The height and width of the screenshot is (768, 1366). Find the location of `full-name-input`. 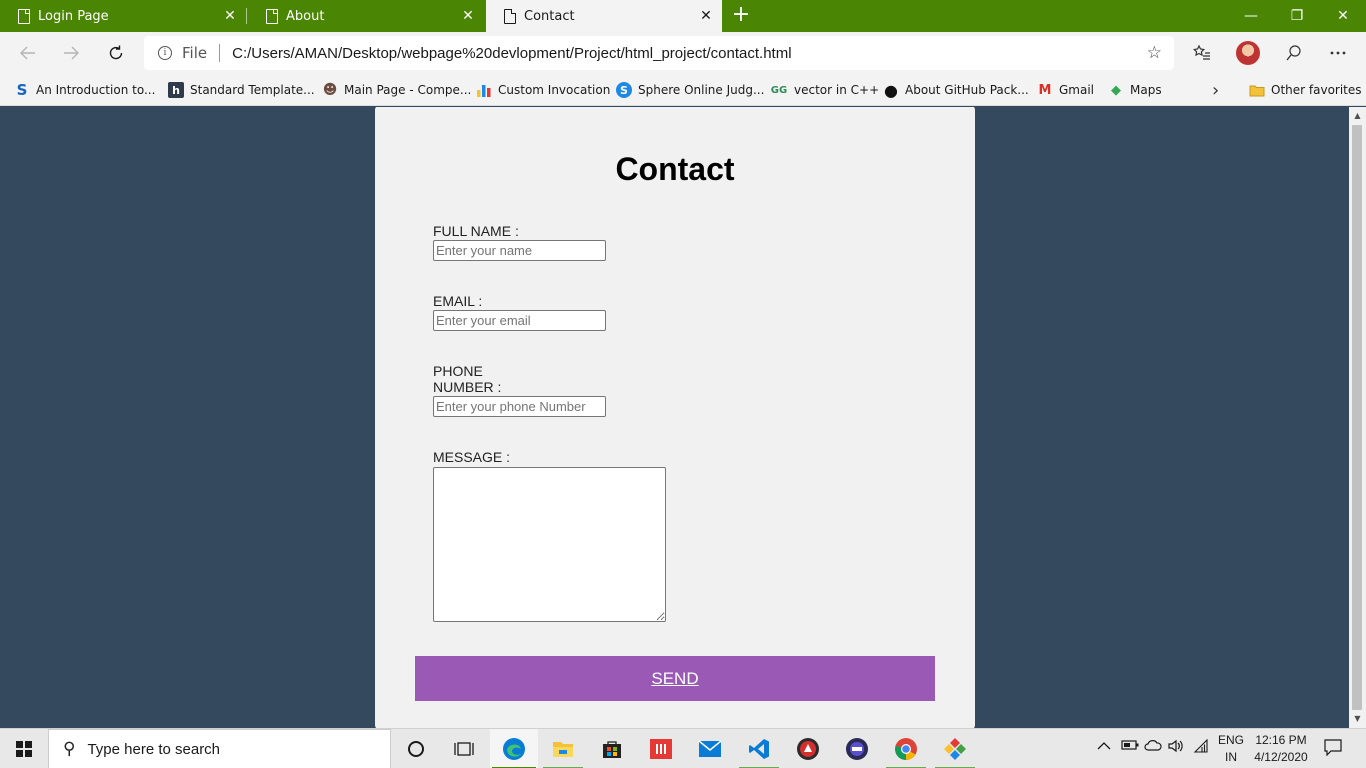

full-name-input is located at coordinates (519, 250).